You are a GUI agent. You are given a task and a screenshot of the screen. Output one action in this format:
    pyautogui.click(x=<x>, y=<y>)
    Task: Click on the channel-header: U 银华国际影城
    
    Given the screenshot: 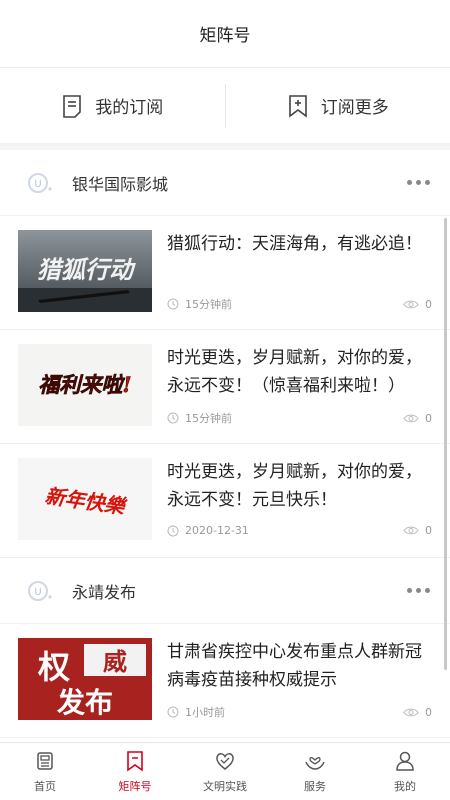 What is the action you would take?
    pyautogui.click(x=225, y=183)
    